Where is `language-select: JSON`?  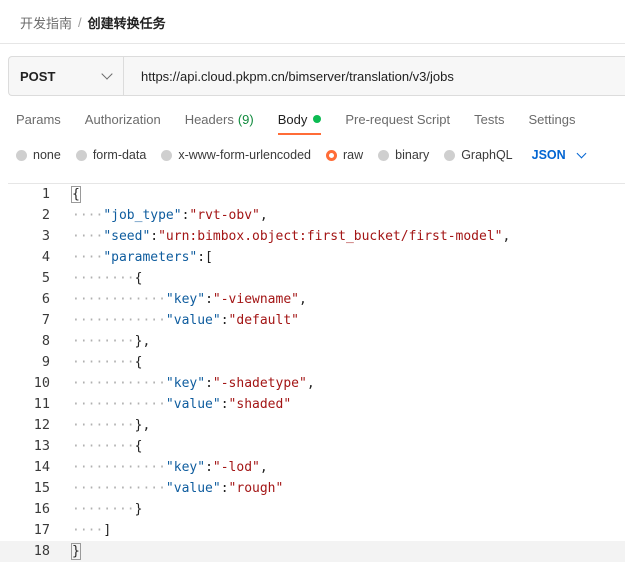 language-select: JSON is located at coordinates (559, 155).